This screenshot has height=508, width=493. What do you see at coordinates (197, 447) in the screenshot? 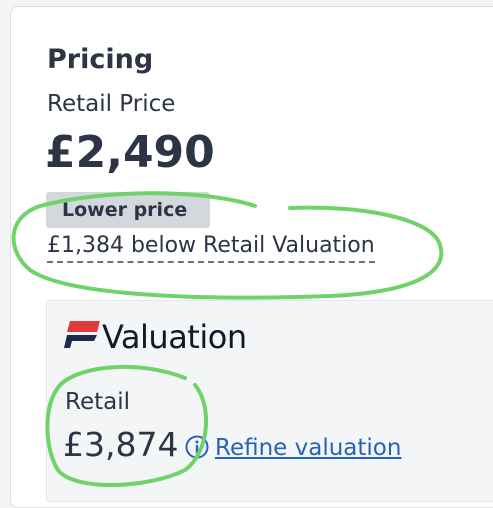
I see `info-icon` at bounding box center [197, 447].